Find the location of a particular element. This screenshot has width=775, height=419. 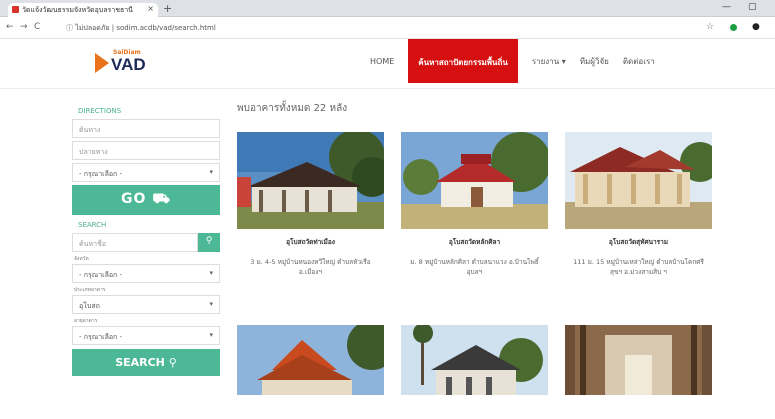

logo-mark-icon is located at coordinates (102, 63).